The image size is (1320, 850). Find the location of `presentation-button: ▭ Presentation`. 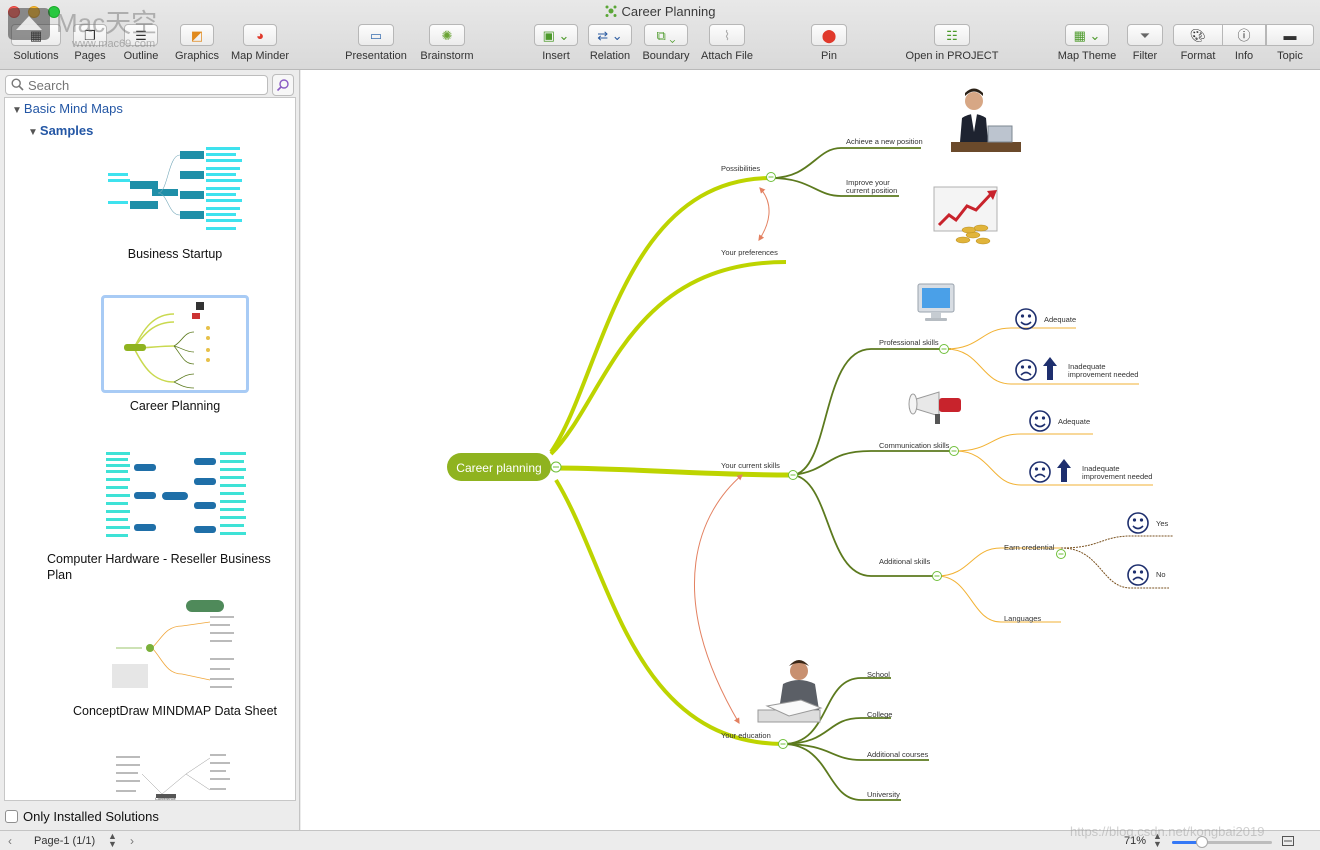

presentation-button: ▭ Presentation is located at coordinates (376, 43).